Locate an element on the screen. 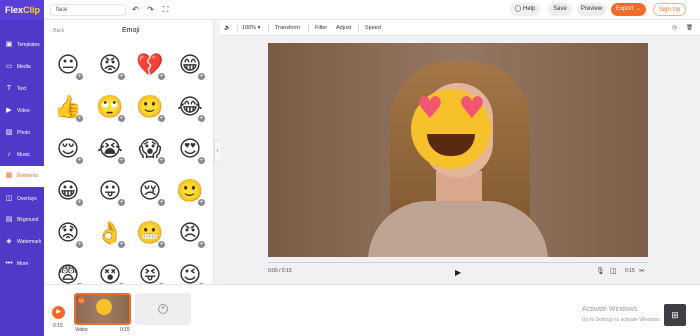 The image size is (700, 336). sidebar-item-overlays: ◫ Overlays is located at coordinates (22, 199).